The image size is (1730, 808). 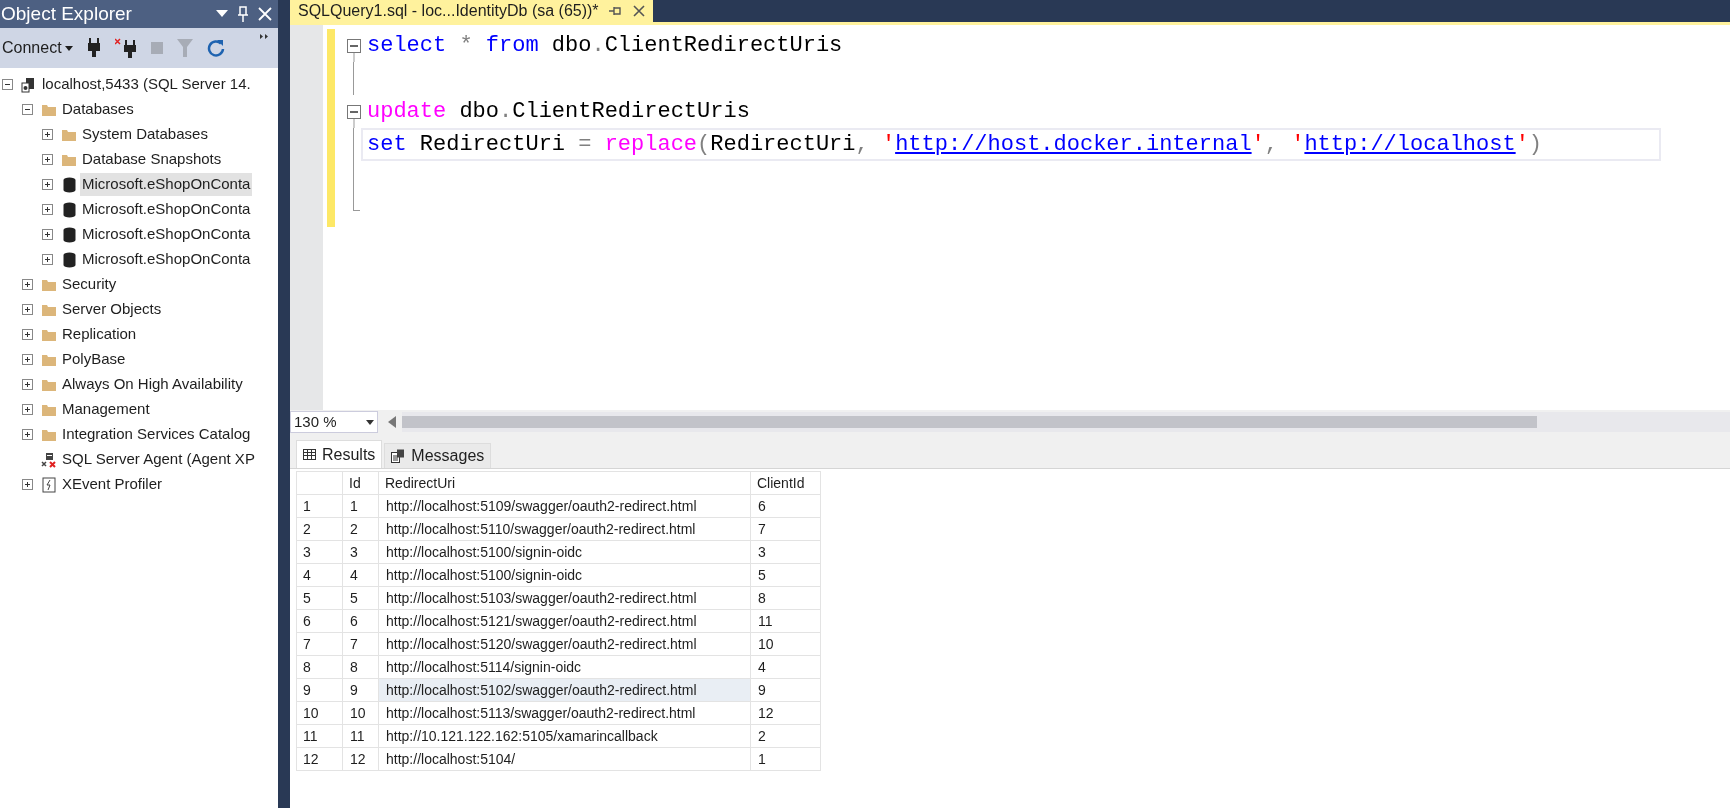 I want to click on row-number: 6, so click(x=319, y=621).